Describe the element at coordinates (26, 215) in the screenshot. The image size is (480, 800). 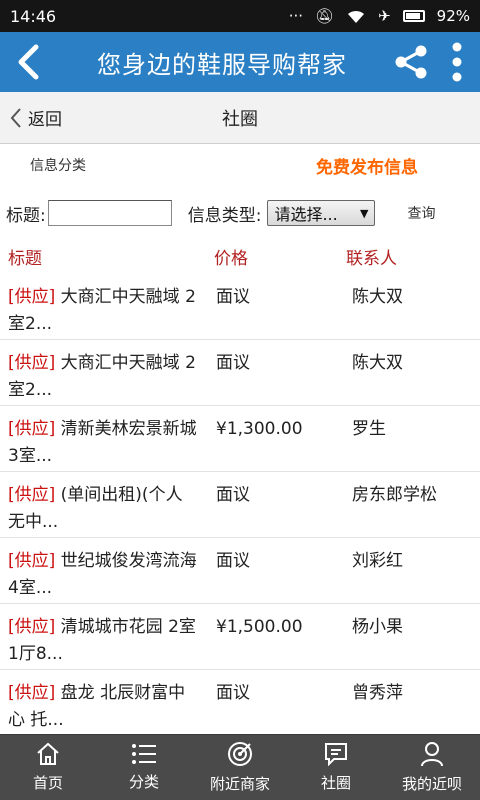
I see `title-label: 标题:` at that location.